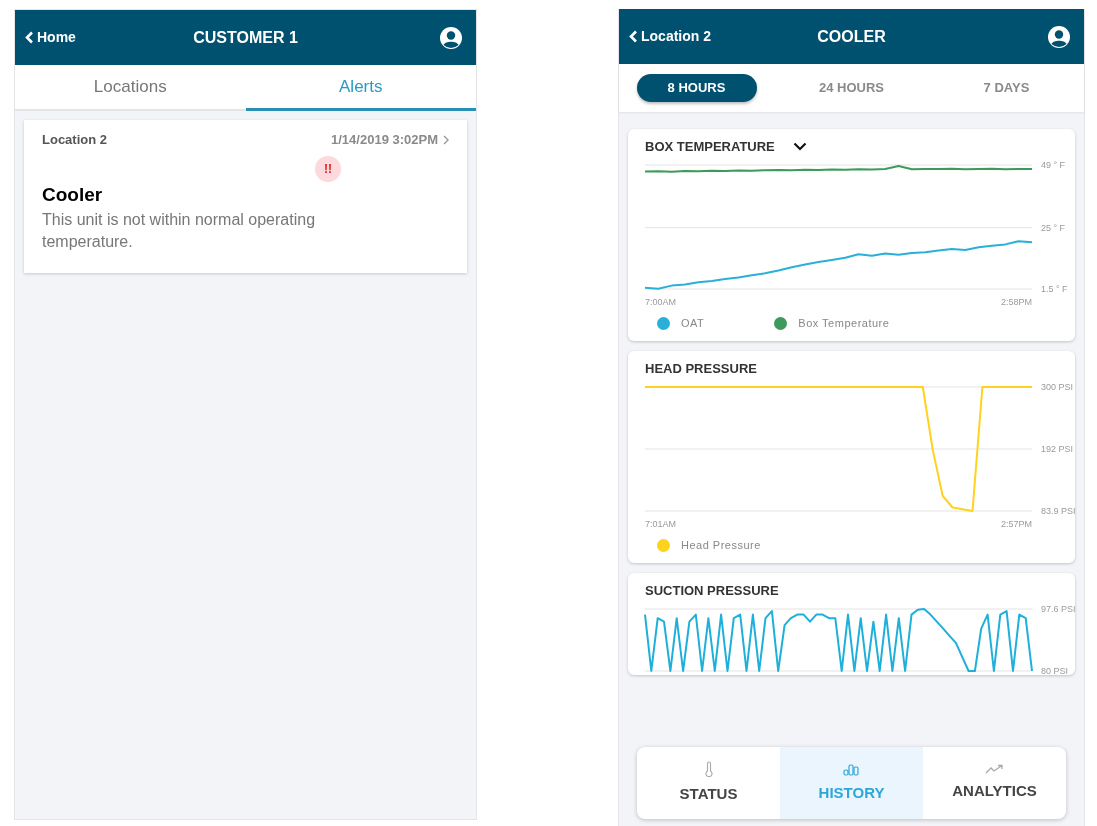 The width and height of the screenshot is (1097, 826). Describe the element at coordinates (670, 36) in the screenshot. I see `back-button: Location 2` at that location.